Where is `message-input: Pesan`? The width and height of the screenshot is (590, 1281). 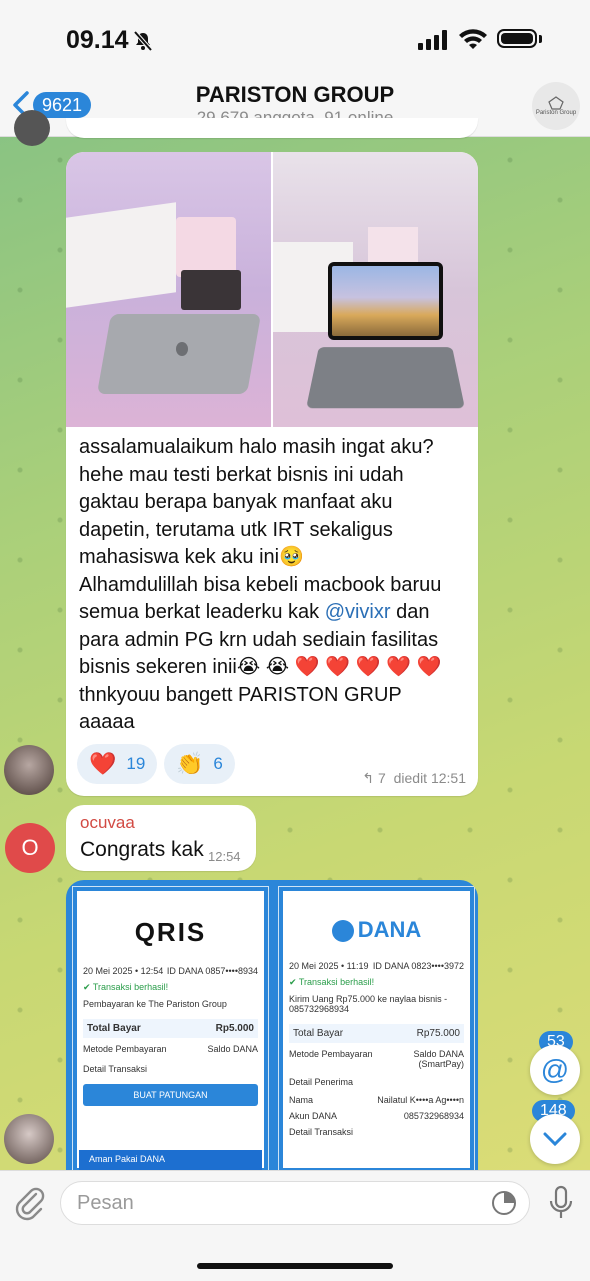 message-input: Pesan is located at coordinates (295, 1203).